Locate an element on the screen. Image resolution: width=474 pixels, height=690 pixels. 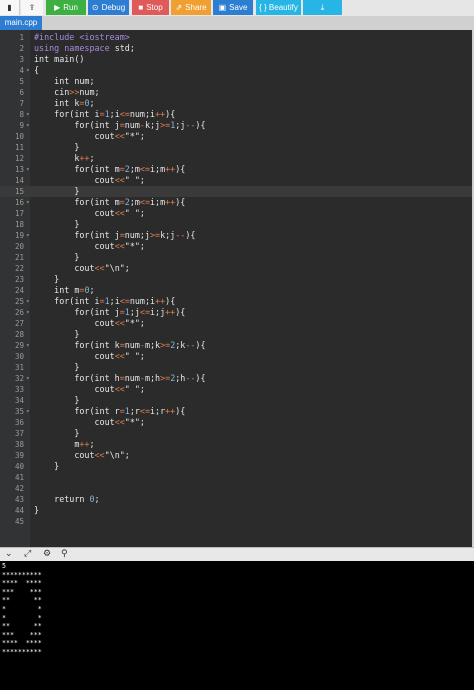
code-line: 33 cout<<" "; is located at coordinates (236, 389).